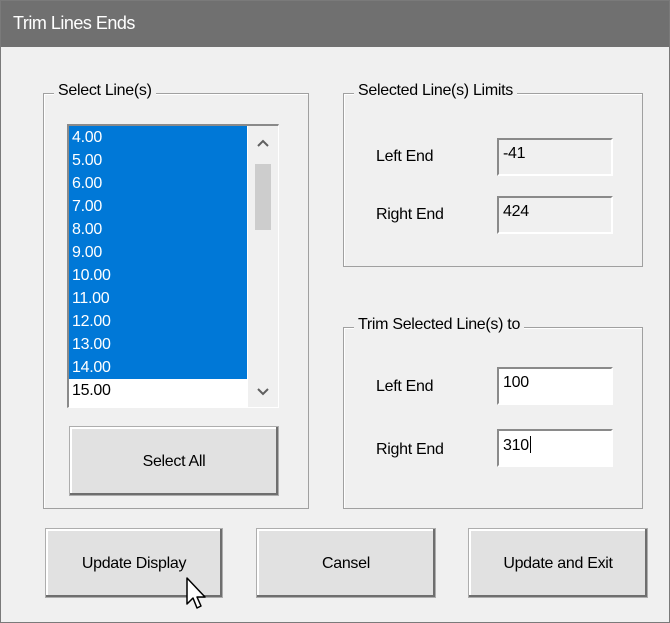  I want to click on mouse-pointer-icon, so click(196, 593).